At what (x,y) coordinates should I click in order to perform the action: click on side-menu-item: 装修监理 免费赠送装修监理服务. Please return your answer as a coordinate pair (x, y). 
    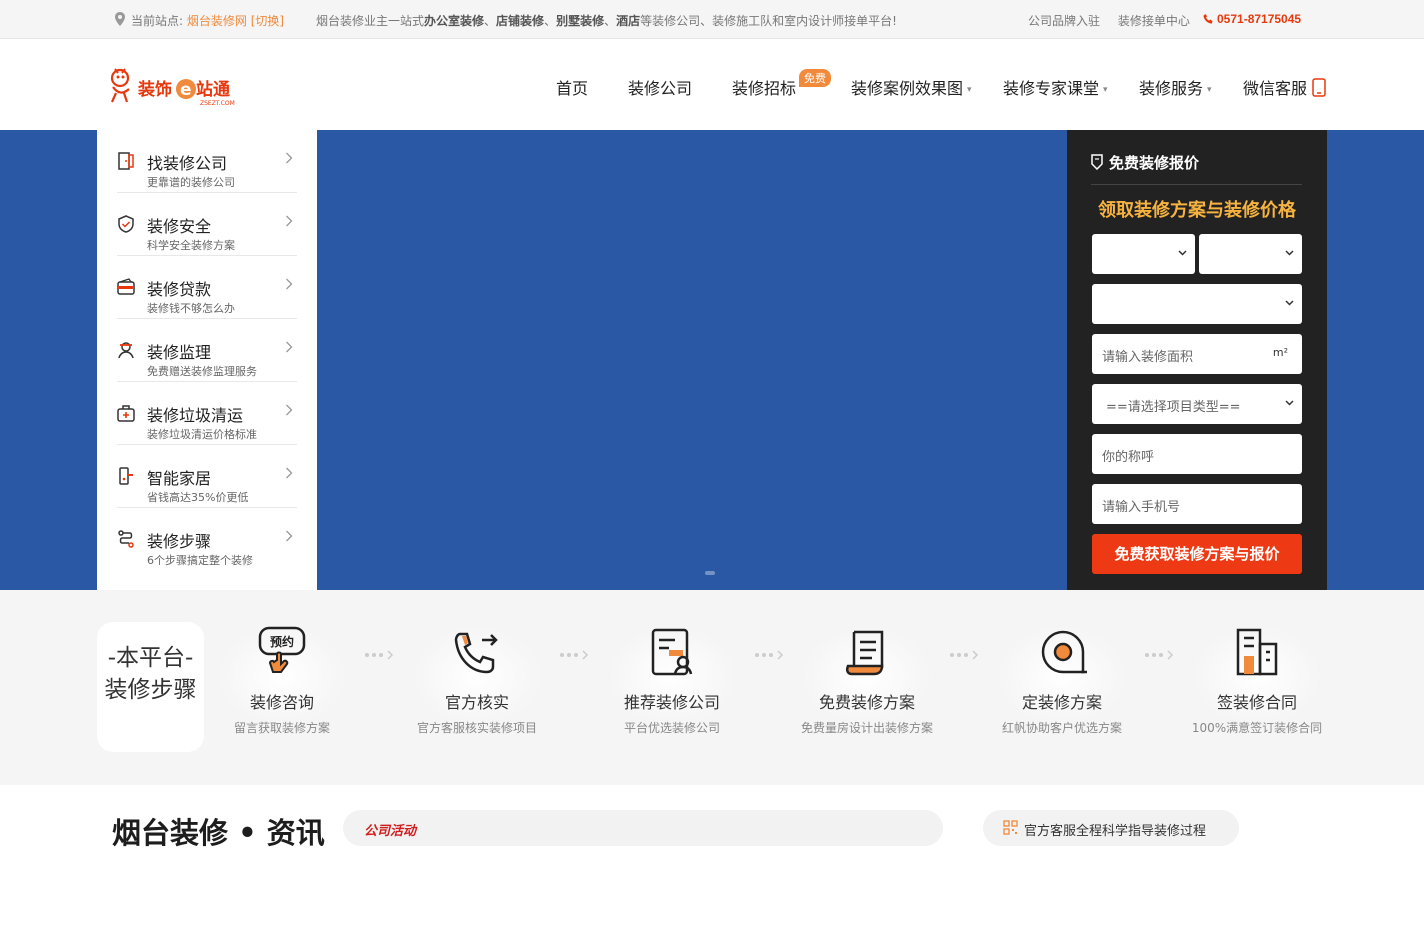
    Looking at the image, I should click on (207, 350).